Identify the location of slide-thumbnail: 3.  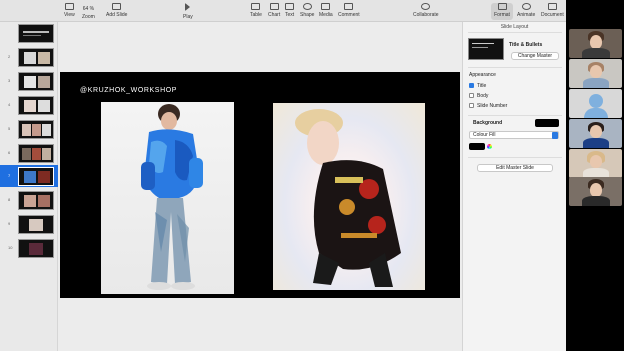
(29, 81).